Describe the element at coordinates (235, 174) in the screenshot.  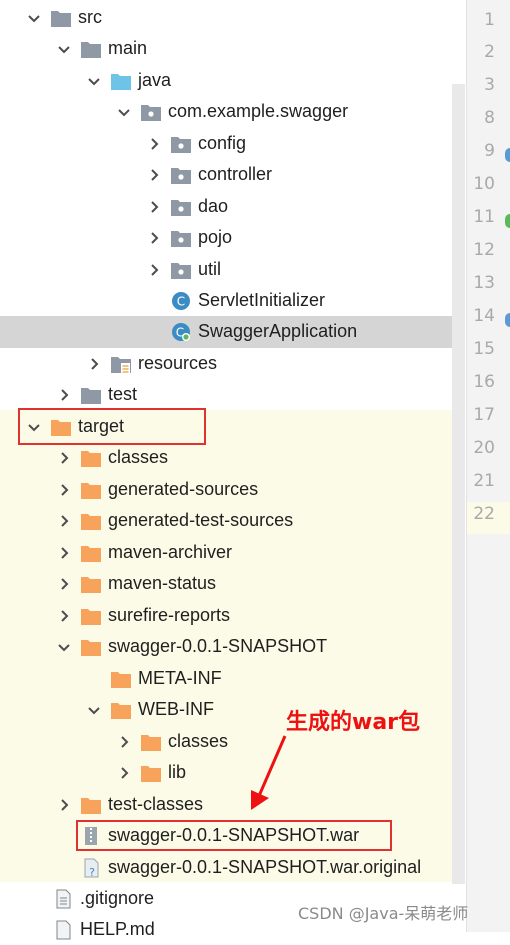
I see `tree-item-label: controller` at that location.